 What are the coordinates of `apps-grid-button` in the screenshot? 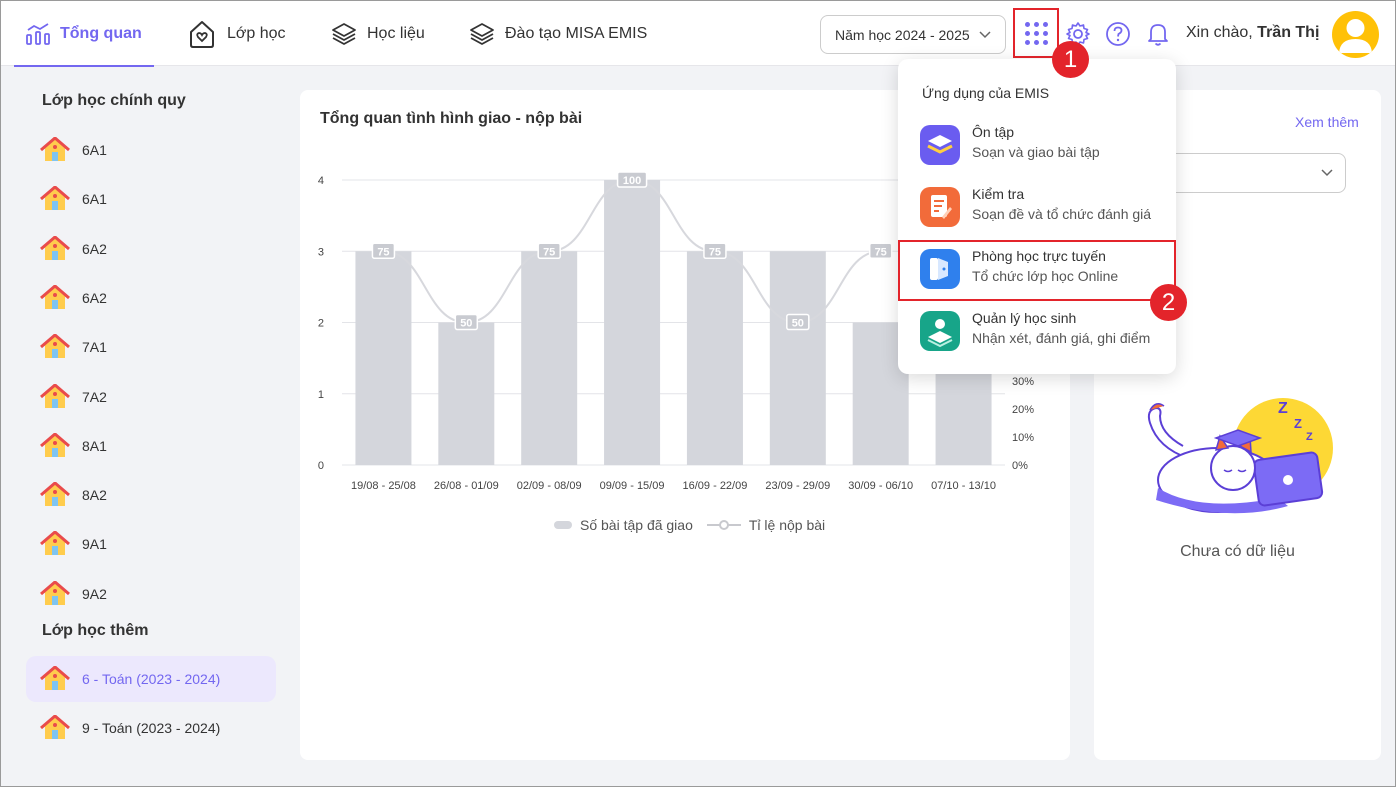 It's located at (1036, 33).